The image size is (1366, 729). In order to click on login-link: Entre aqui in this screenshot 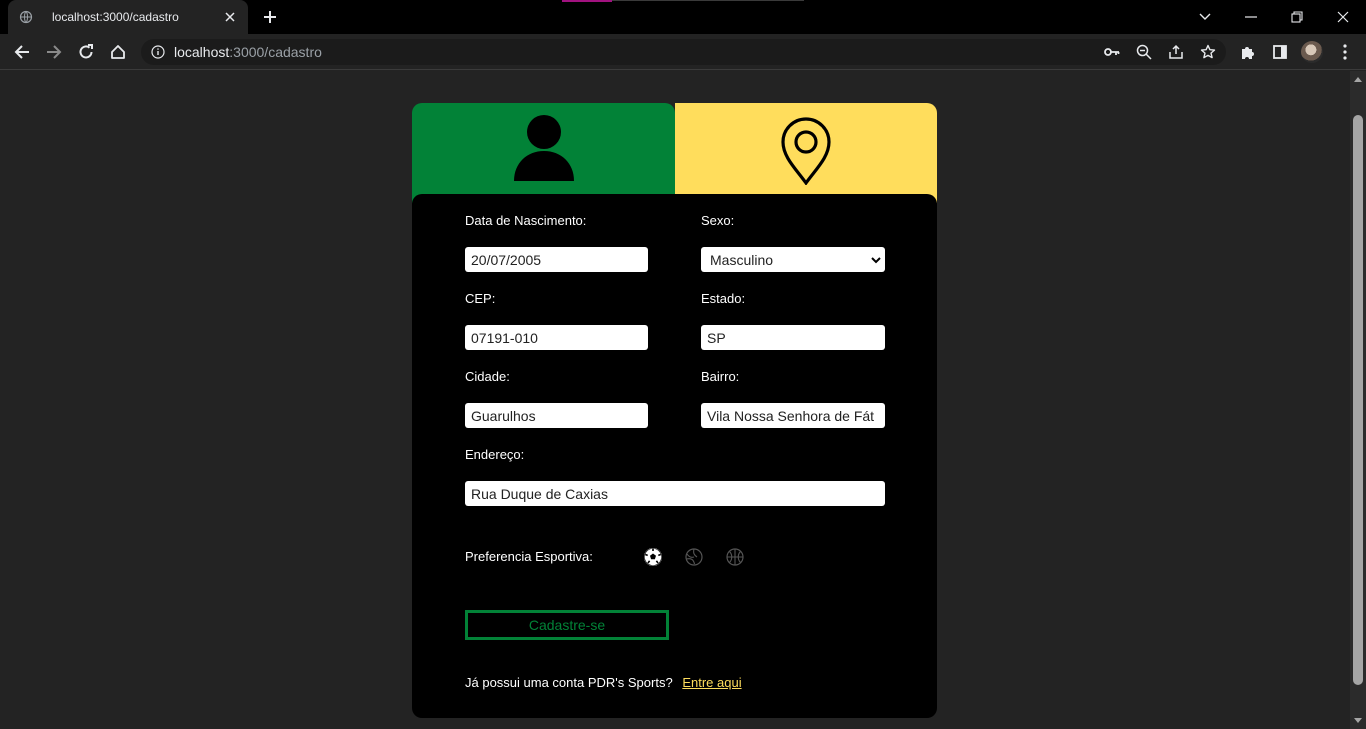, I will do `click(711, 682)`.